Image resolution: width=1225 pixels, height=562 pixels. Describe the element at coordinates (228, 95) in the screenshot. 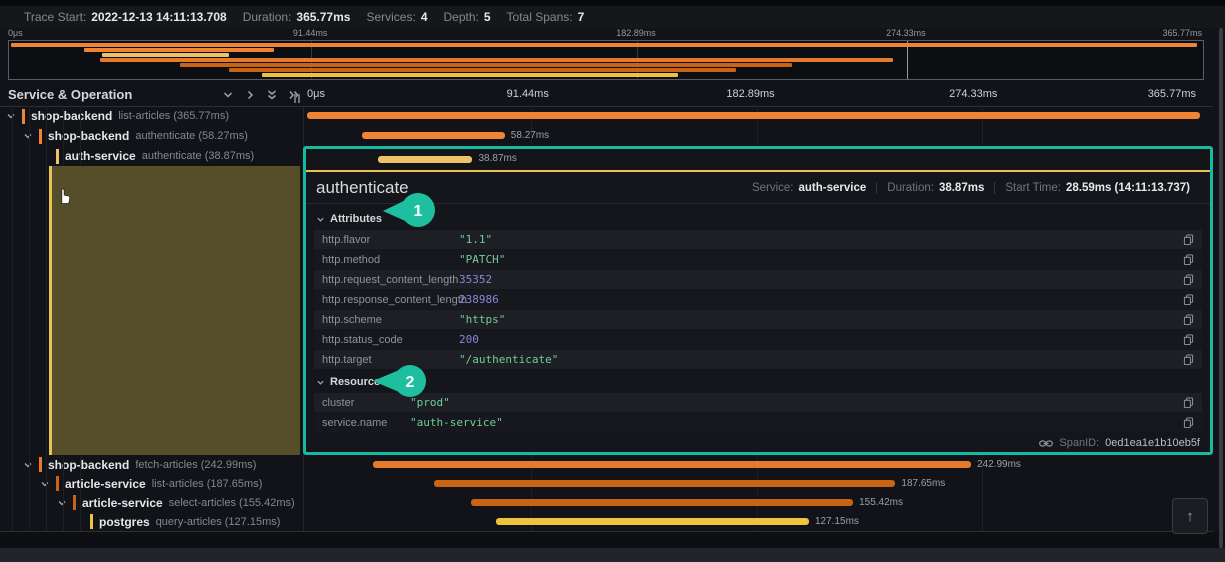

I see `collapse-one-icon` at that location.